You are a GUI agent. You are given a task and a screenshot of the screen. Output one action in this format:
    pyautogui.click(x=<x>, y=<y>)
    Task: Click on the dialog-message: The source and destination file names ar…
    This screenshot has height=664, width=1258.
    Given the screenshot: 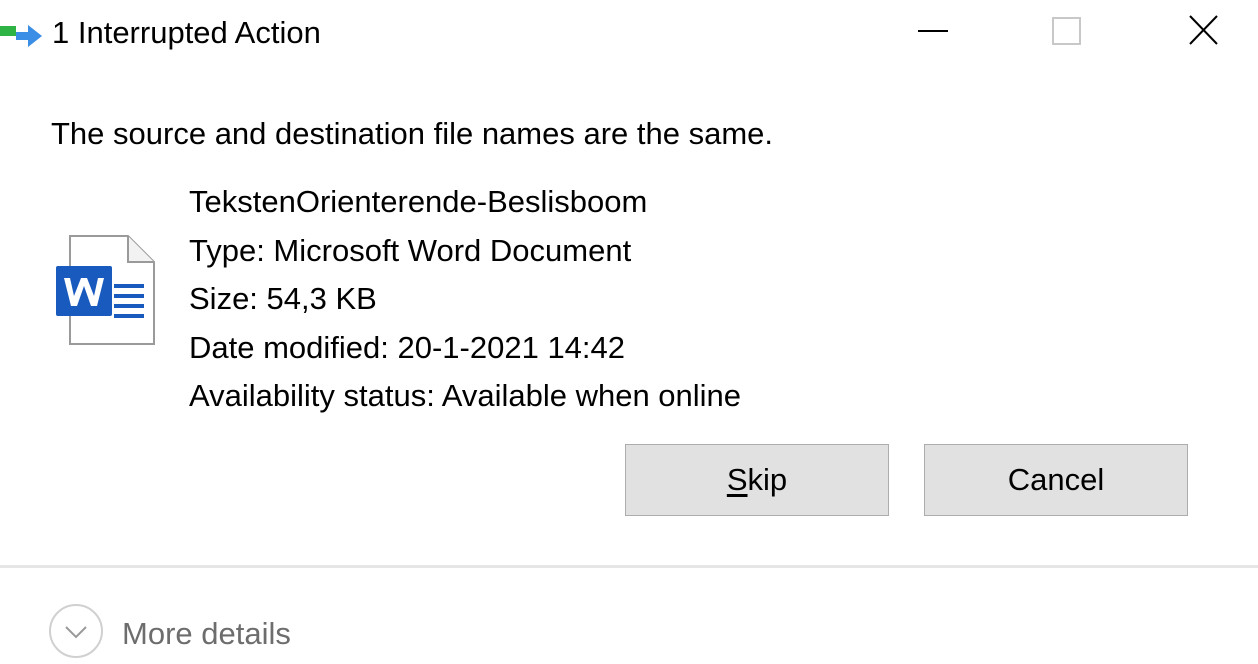 What is the action you would take?
    pyautogui.click(x=412, y=133)
    